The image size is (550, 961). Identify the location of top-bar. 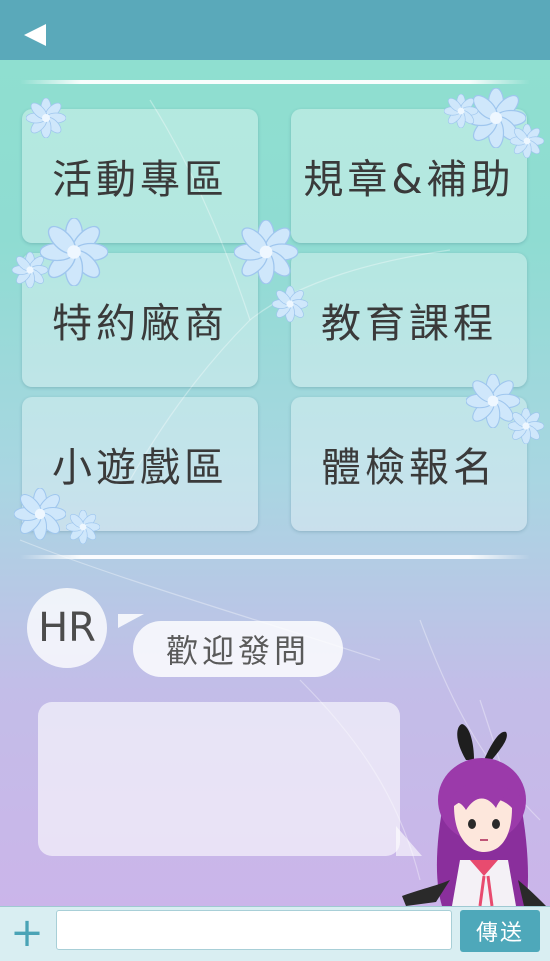
(275, 30).